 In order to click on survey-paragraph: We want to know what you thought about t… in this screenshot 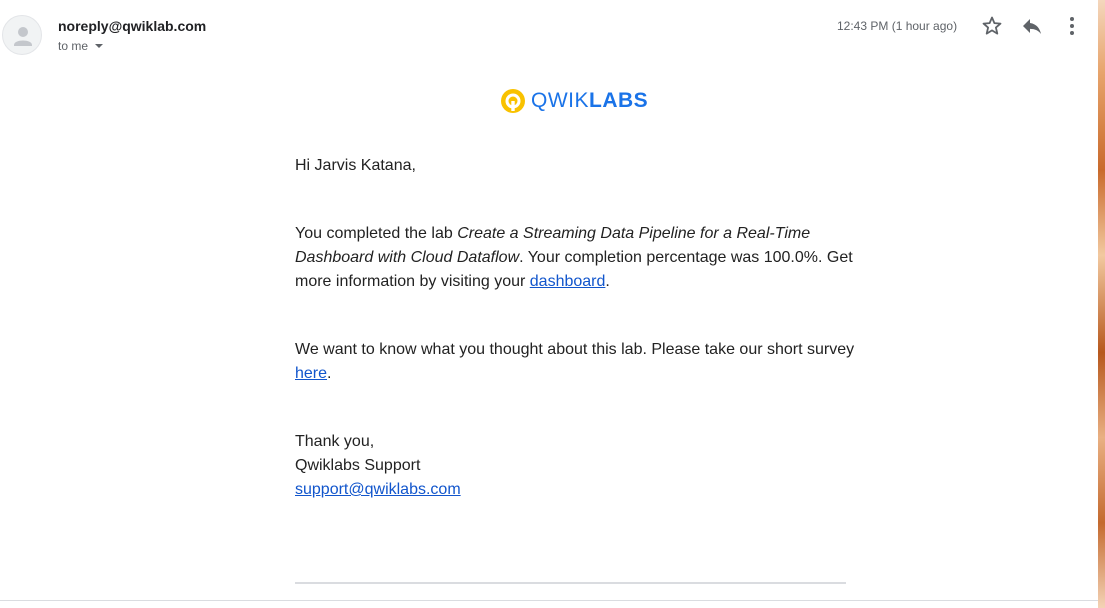, I will do `click(575, 362)`.